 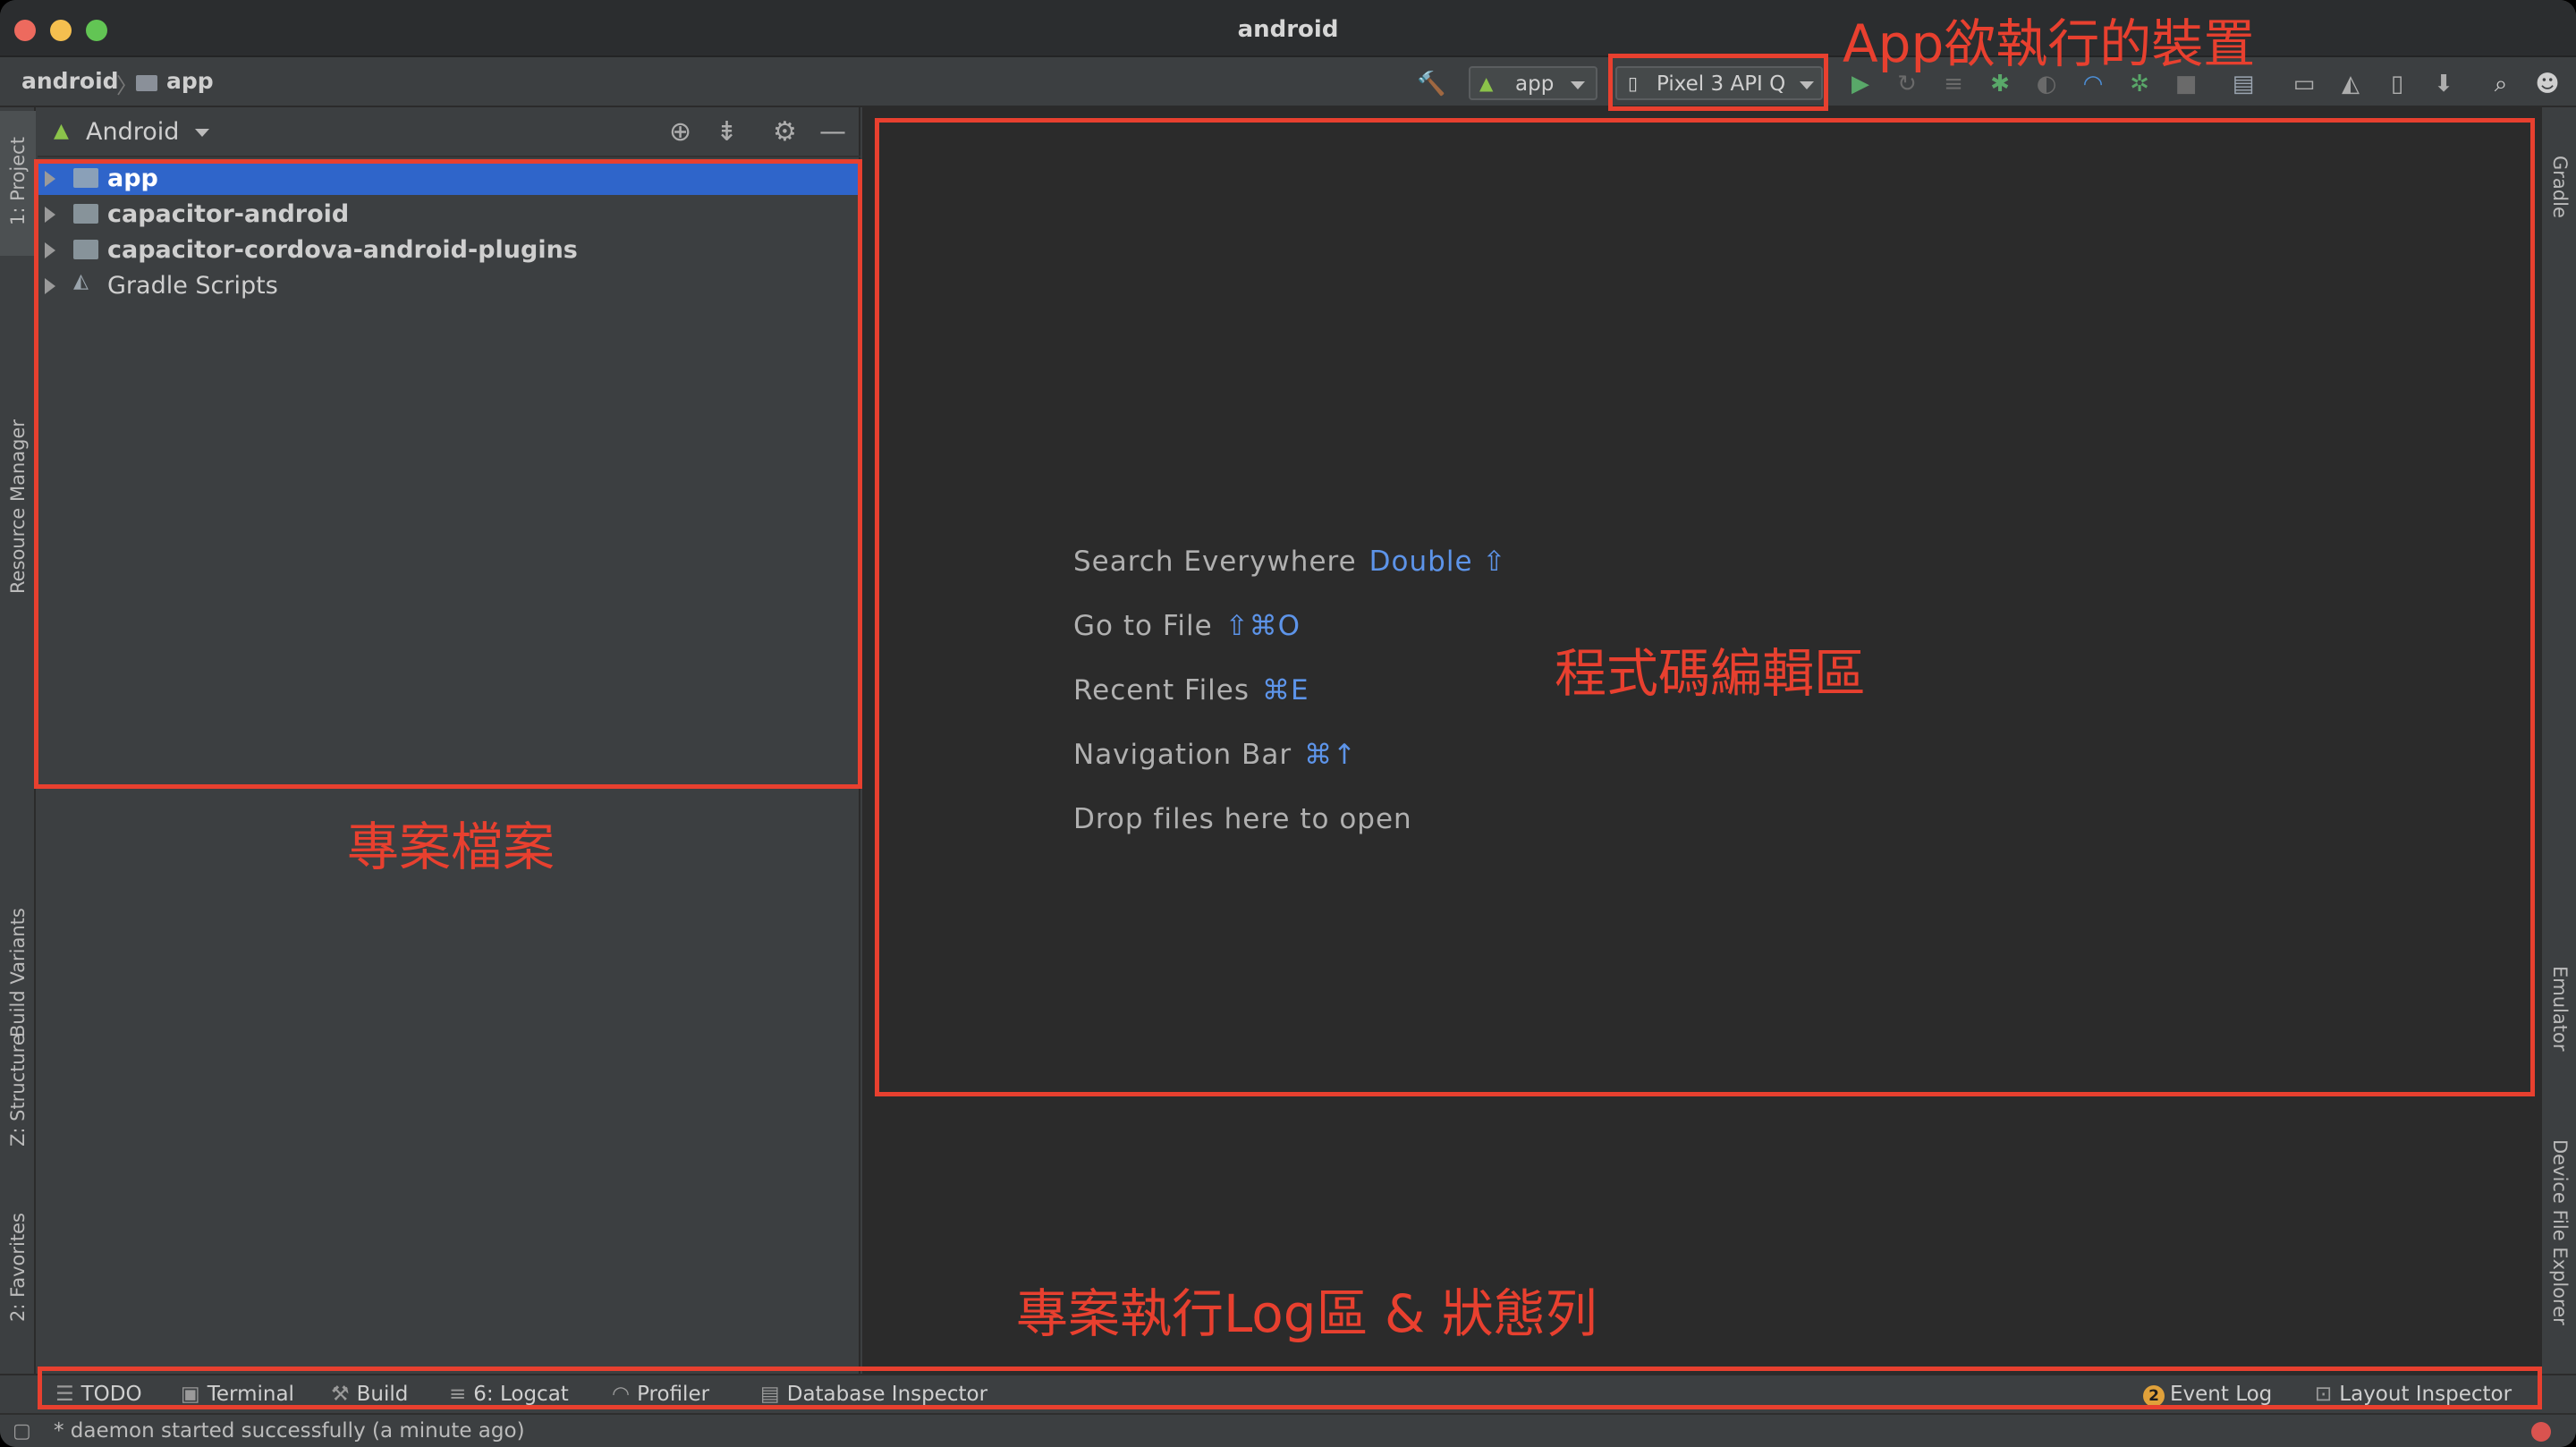 I want to click on search-icon: ⌕, so click(x=2500, y=84).